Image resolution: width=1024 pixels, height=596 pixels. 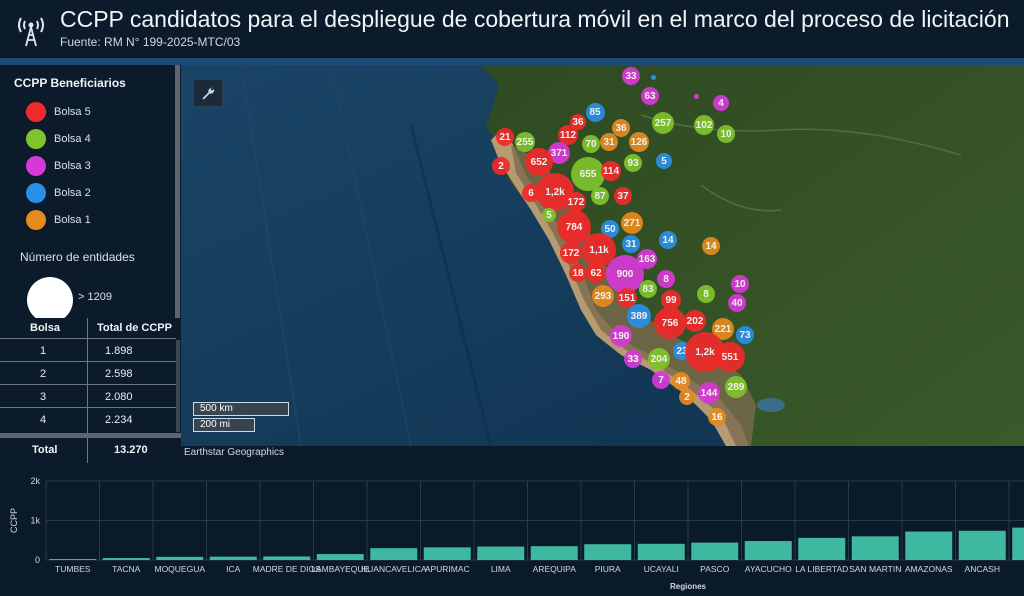 What do you see at coordinates (704, 125) in the screenshot?
I see `cluster-bubble: 102` at bounding box center [704, 125].